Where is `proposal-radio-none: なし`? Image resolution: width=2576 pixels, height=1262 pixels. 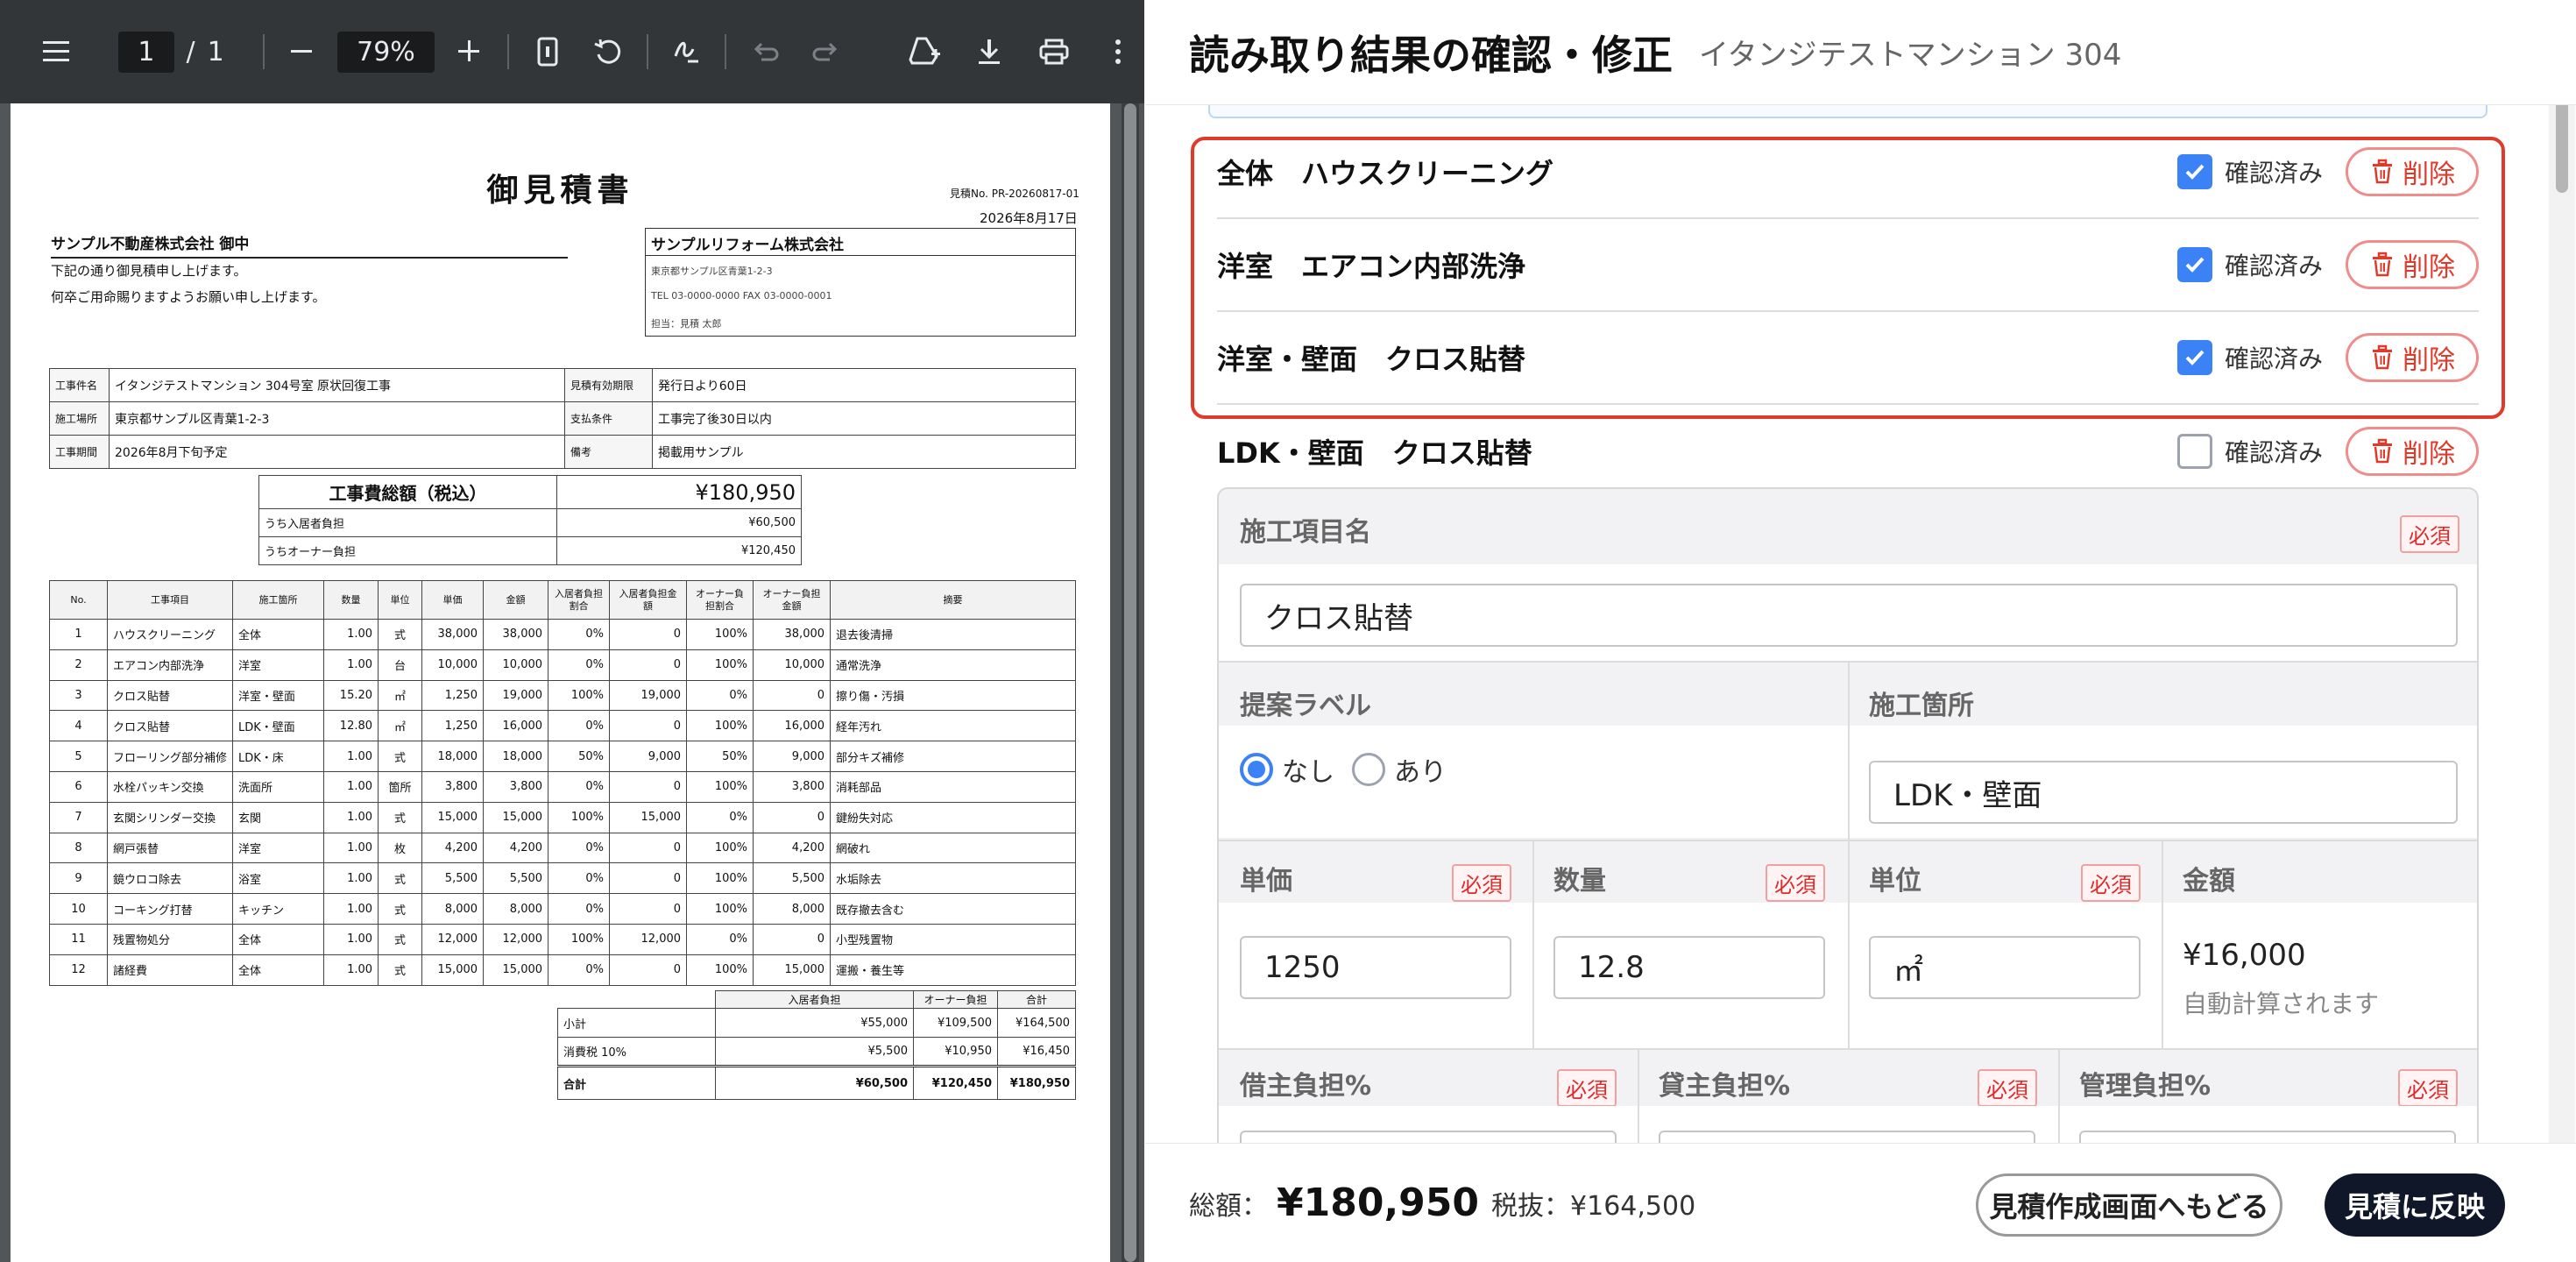
proposal-radio-none: なし is located at coordinates (1287, 769).